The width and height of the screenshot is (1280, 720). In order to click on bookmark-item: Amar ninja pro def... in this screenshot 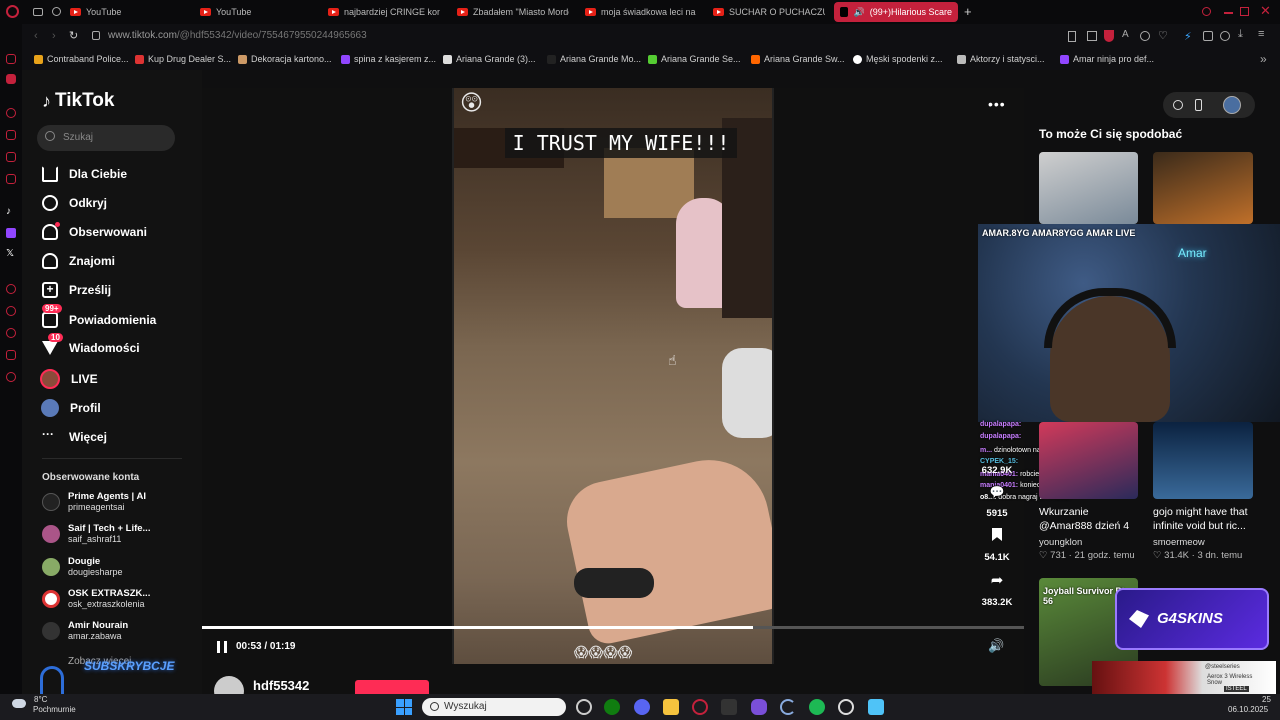, I will do `click(1107, 59)`.